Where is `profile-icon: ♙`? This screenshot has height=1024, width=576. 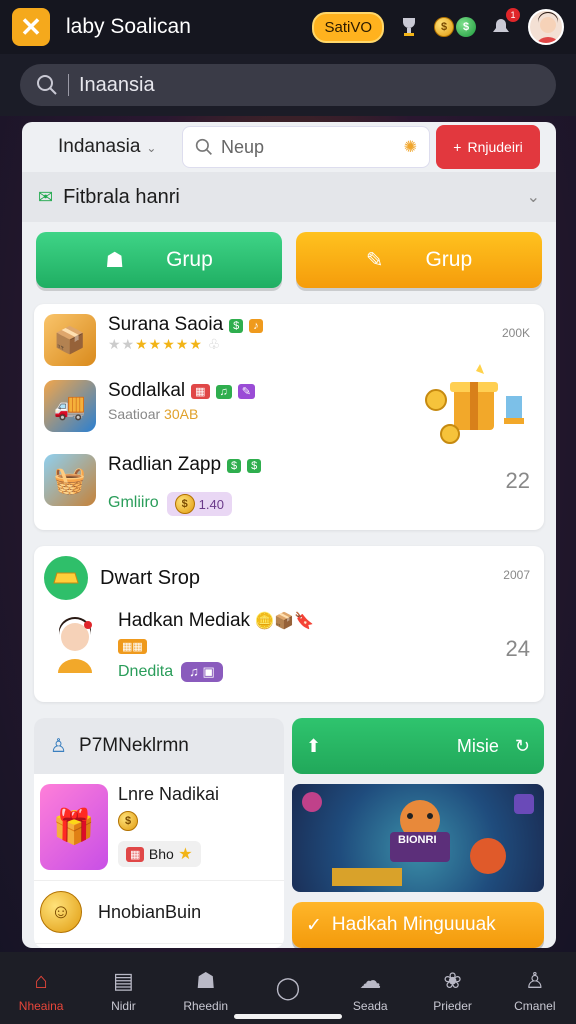
profile-icon: ♙ is located at coordinates (534, 980).